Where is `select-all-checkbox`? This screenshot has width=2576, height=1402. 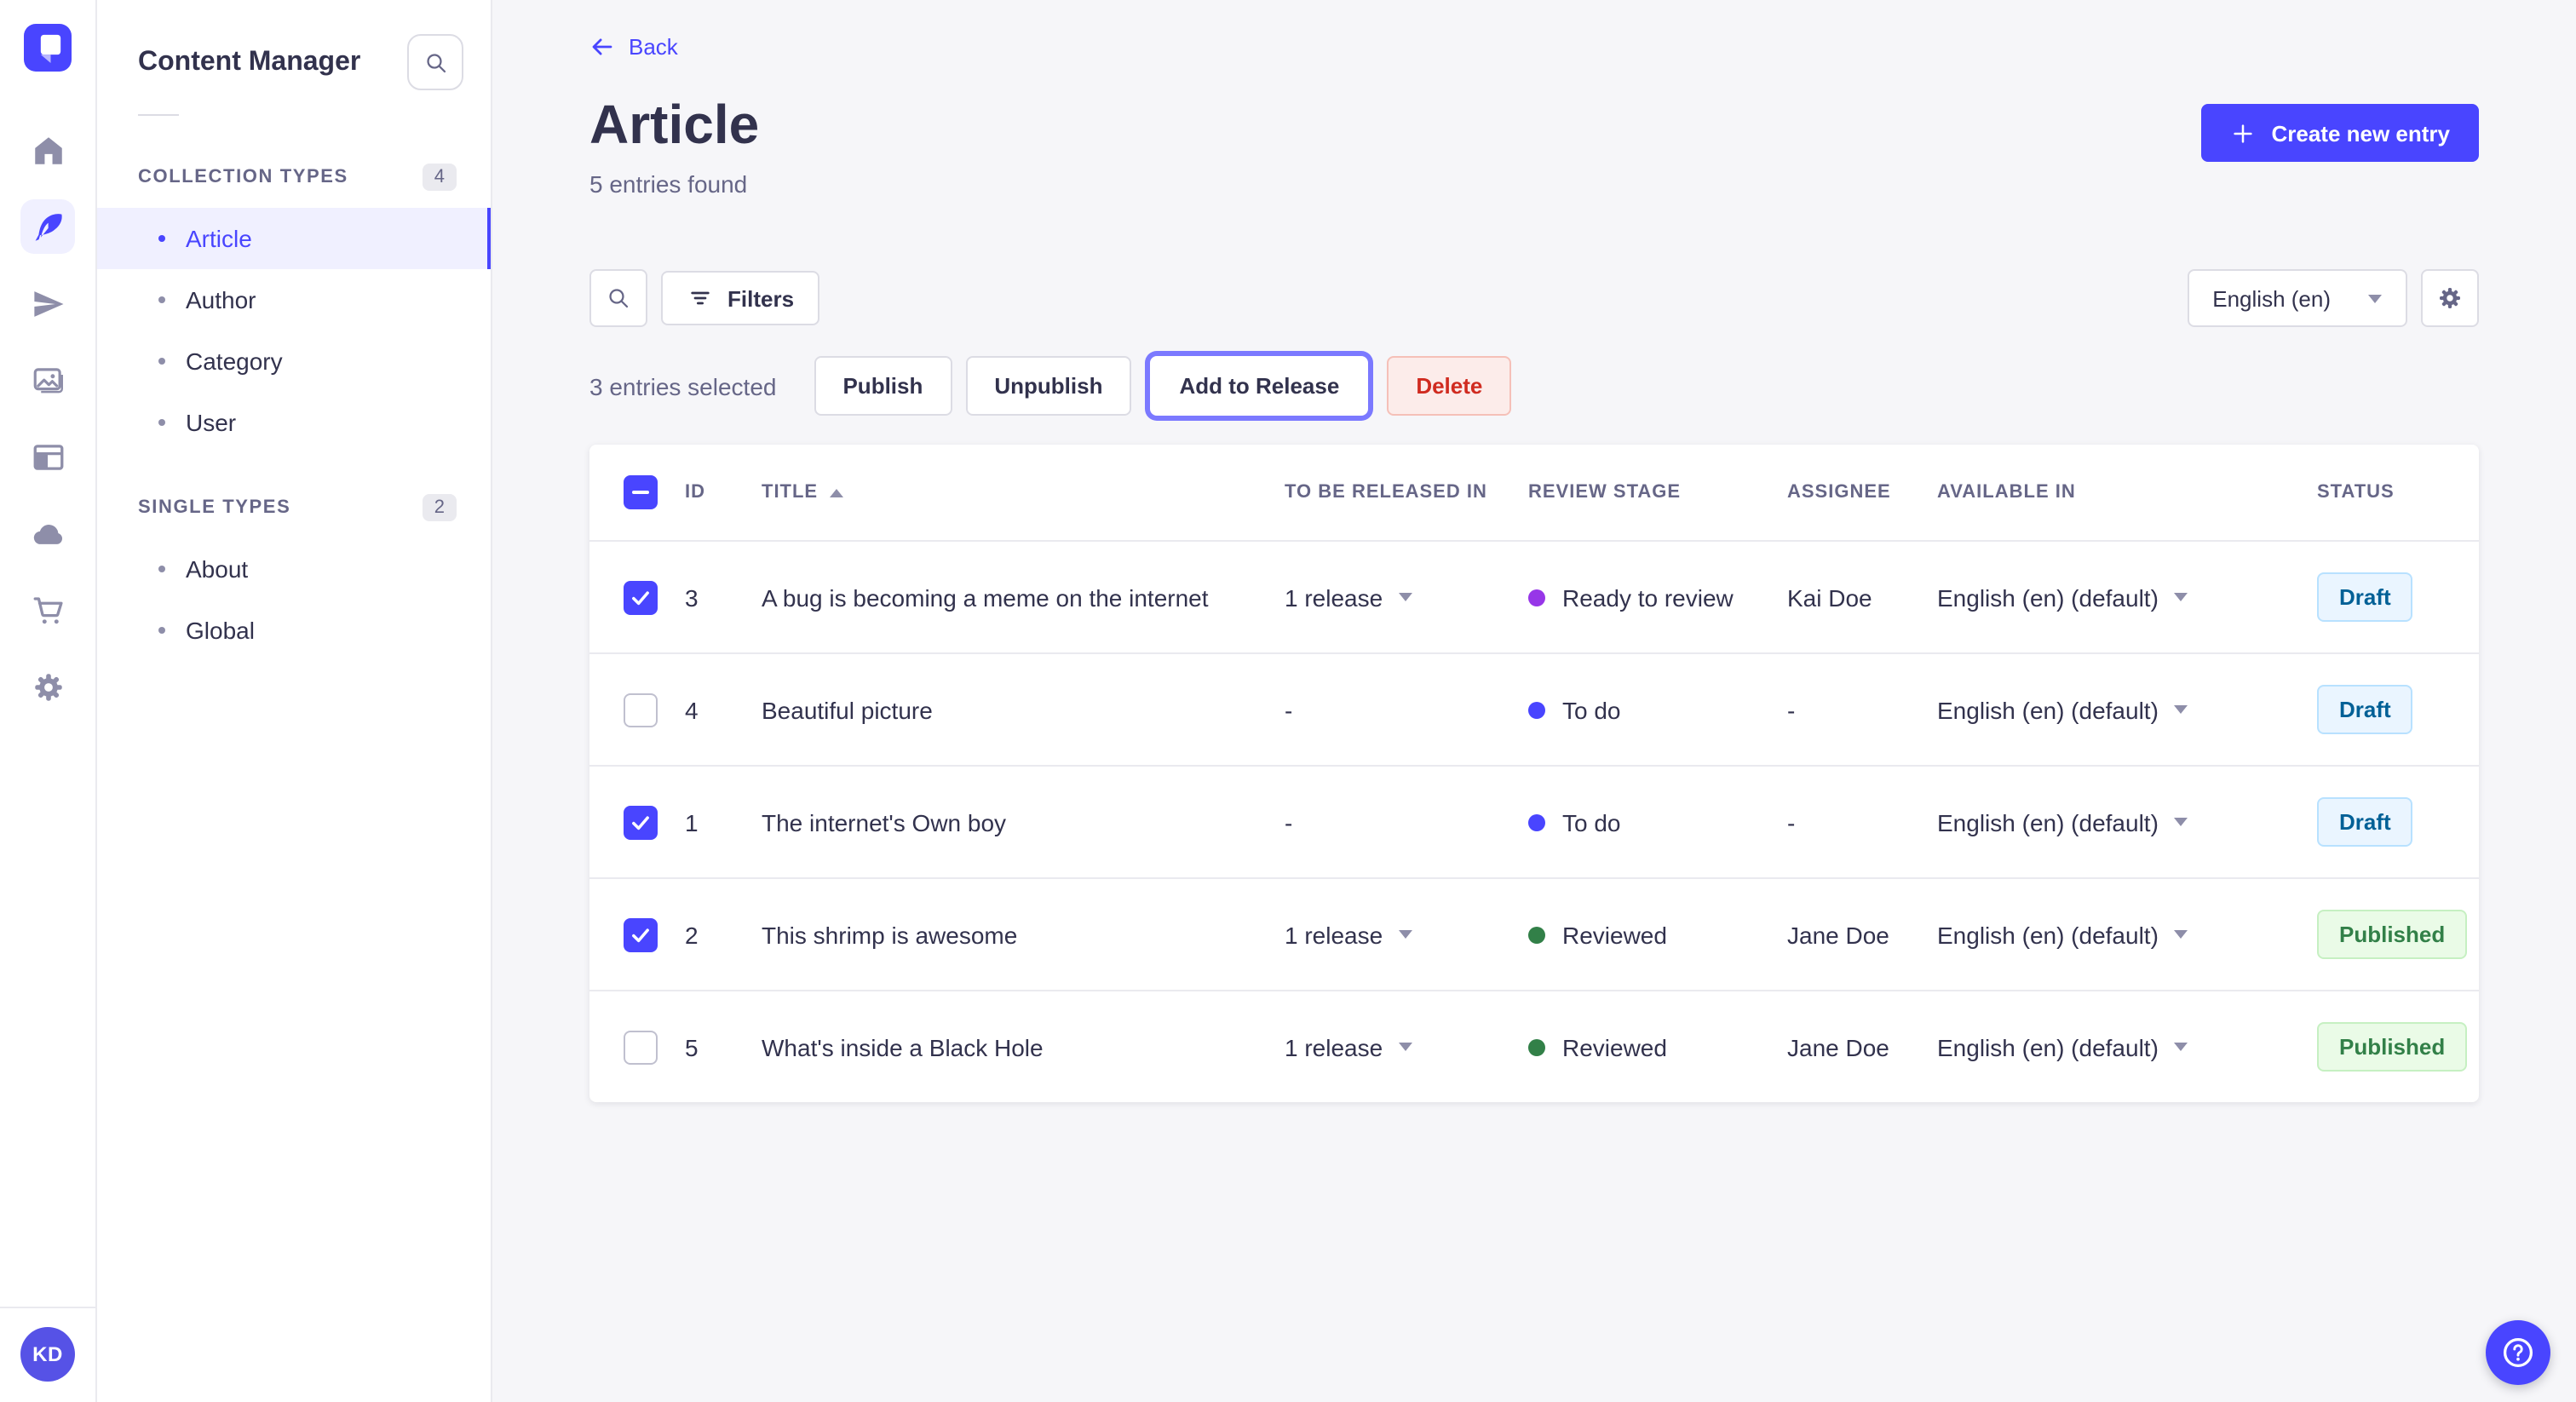
select-all-checkbox is located at coordinates (641, 492).